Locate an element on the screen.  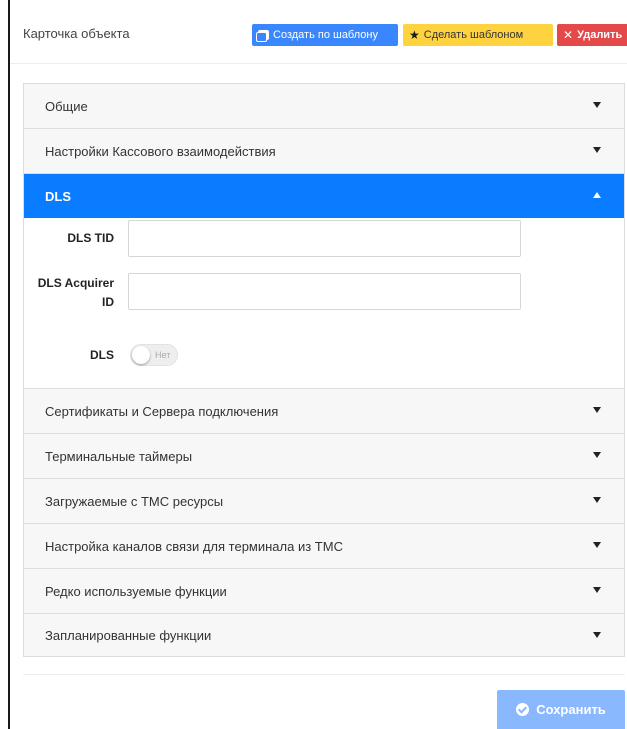
accordion-section-scheduled-functions: Запланированные функции is located at coordinates (324, 635).